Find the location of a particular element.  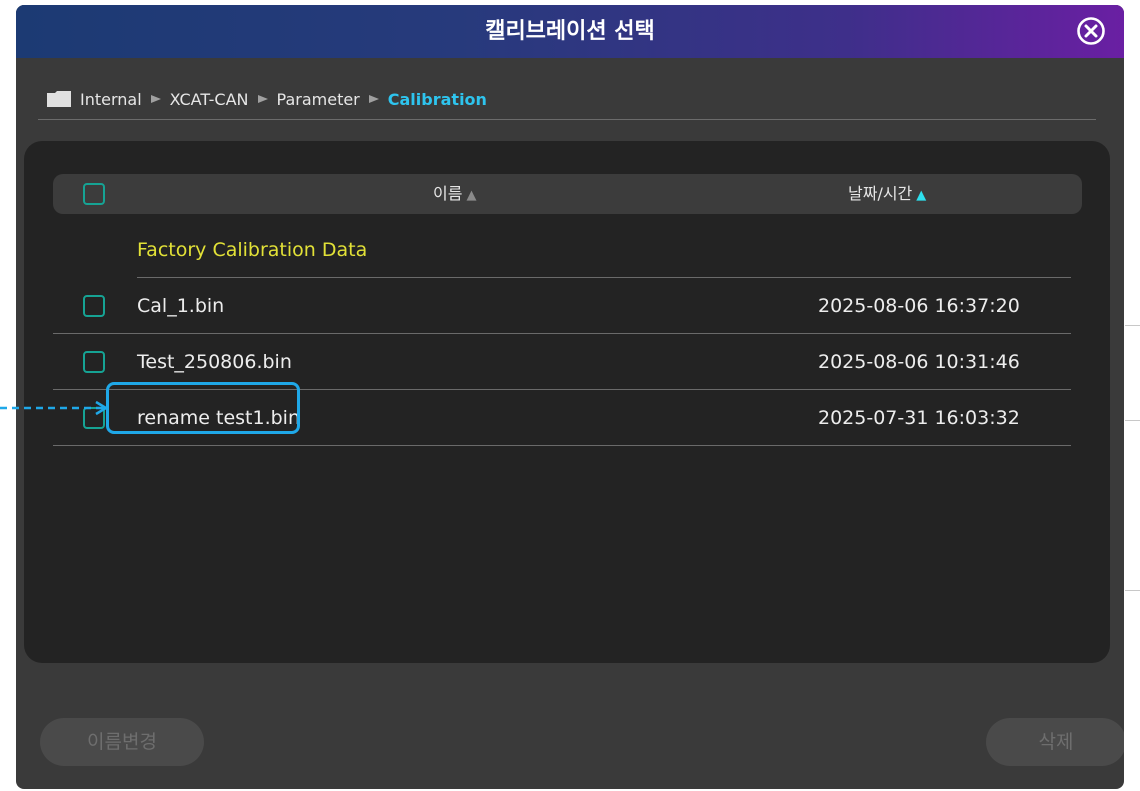

title-bar: 캘리브레이션 선택 is located at coordinates (570, 31).